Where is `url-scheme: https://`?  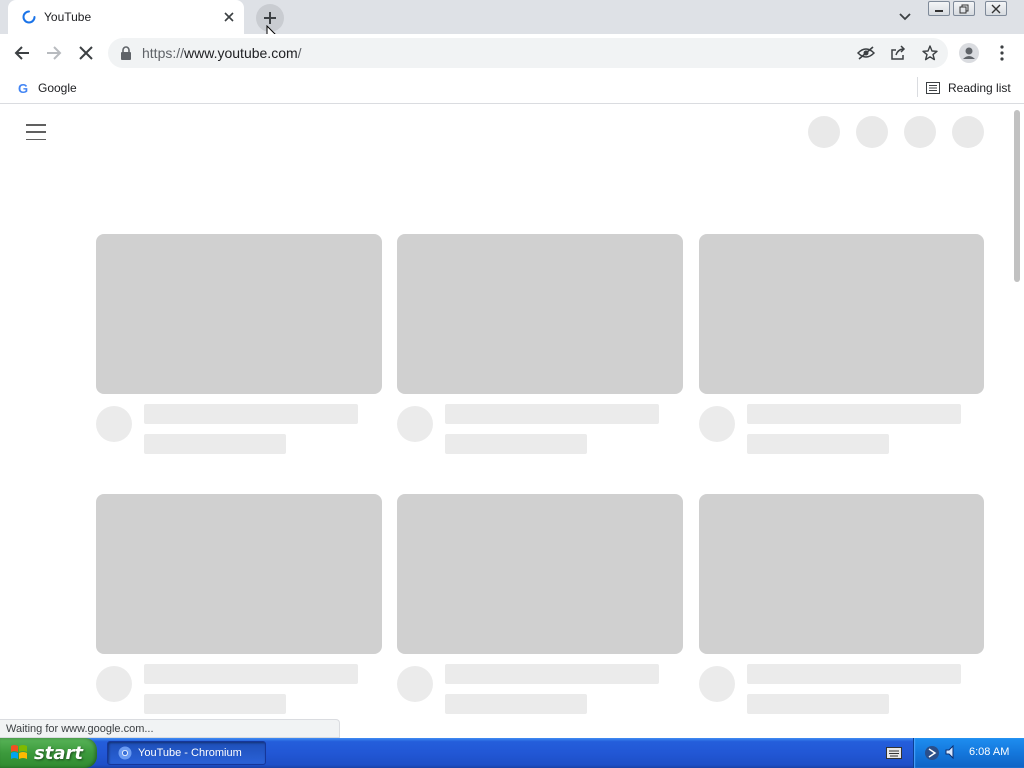
url-scheme: https:// is located at coordinates (163, 53).